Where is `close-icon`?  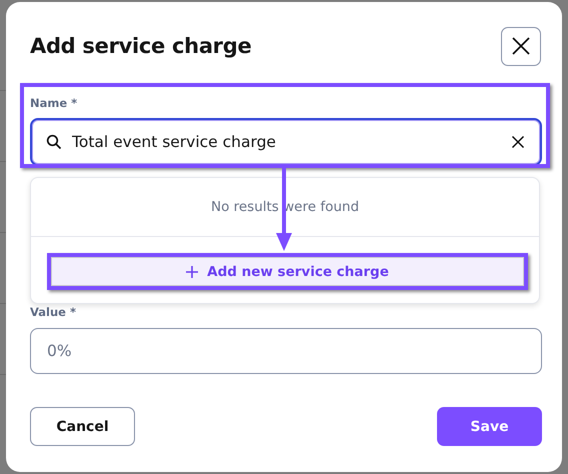 close-icon is located at coordinates (521, 46).